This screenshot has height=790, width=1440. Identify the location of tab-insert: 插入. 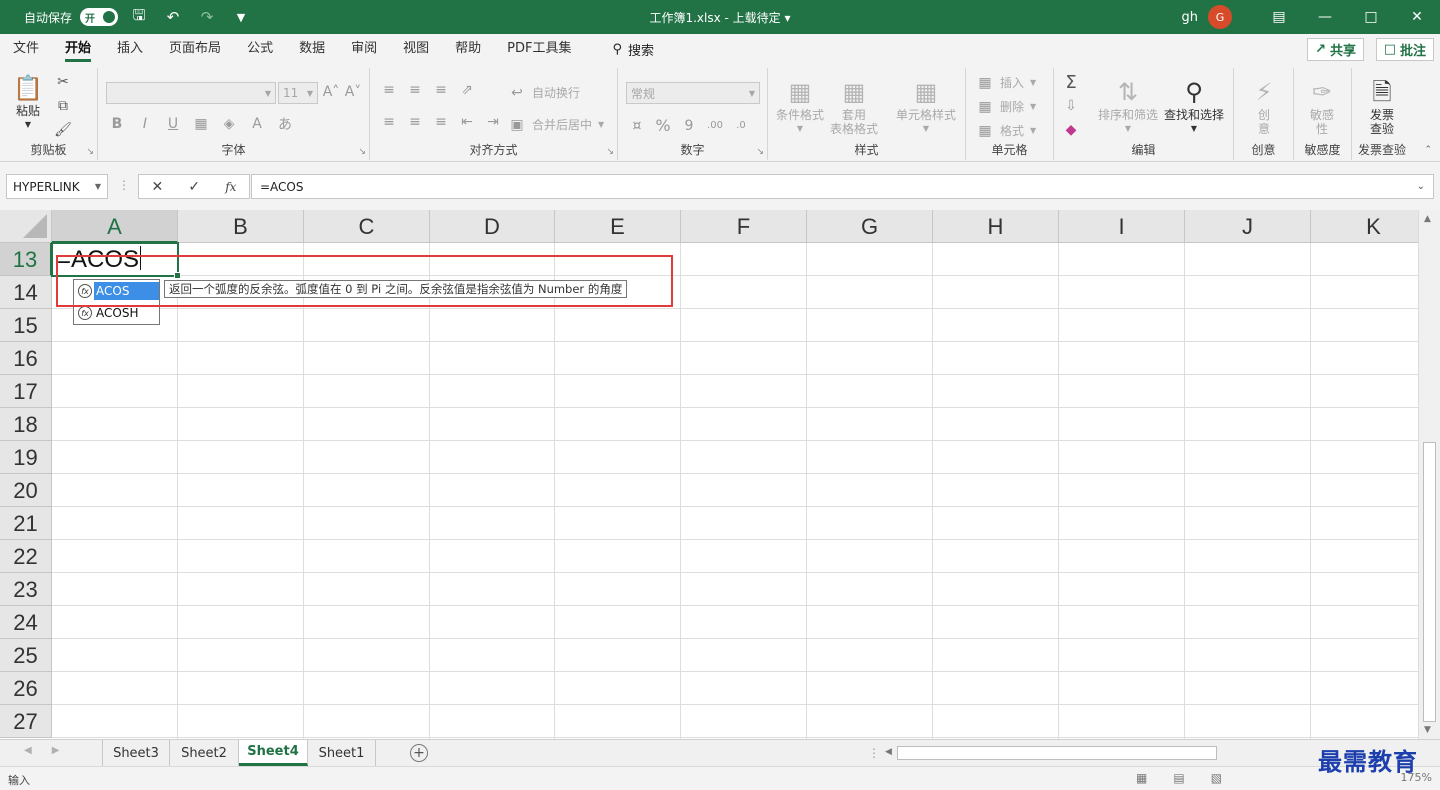
(130, 49).